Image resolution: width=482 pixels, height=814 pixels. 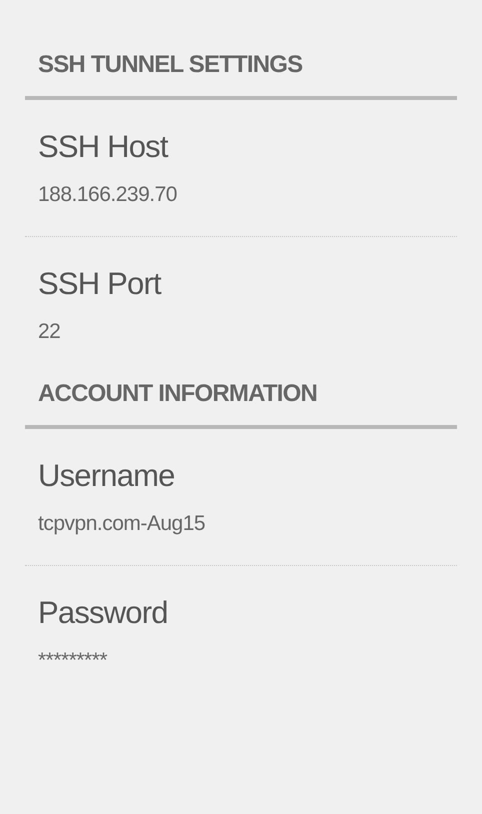 I want to click on setting-title: Password, so click(x=103, y=613).